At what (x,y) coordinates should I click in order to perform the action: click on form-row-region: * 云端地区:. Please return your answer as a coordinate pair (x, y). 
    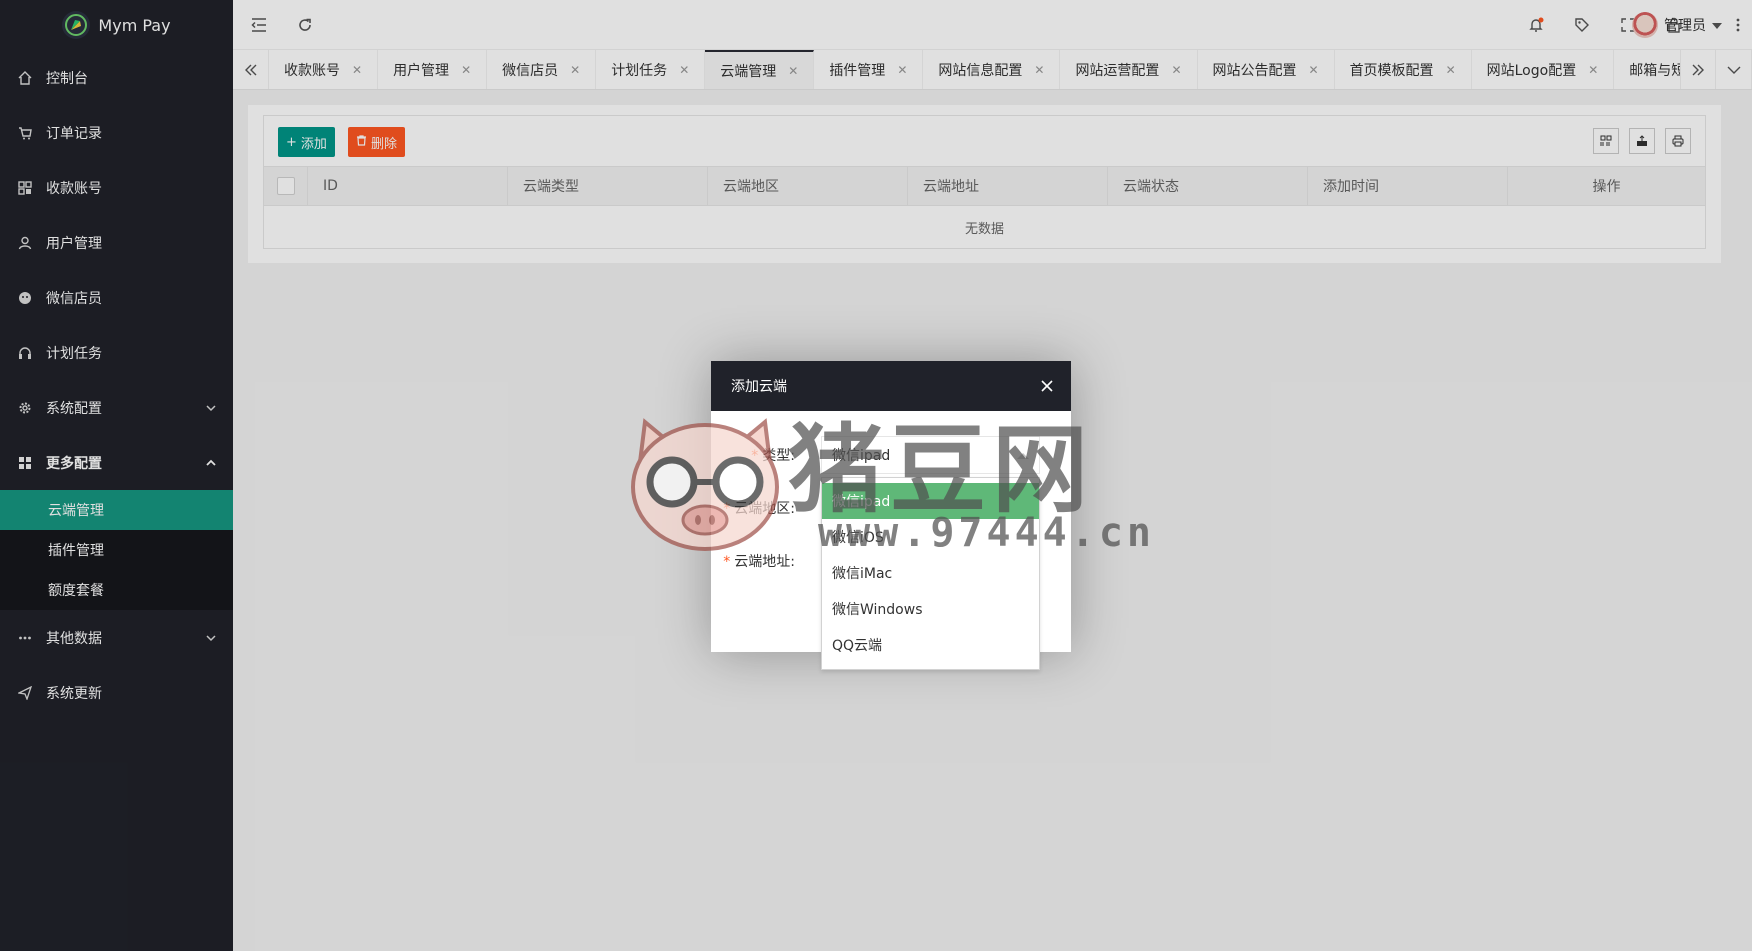
    Looking at the image, I should click on (758, 508).